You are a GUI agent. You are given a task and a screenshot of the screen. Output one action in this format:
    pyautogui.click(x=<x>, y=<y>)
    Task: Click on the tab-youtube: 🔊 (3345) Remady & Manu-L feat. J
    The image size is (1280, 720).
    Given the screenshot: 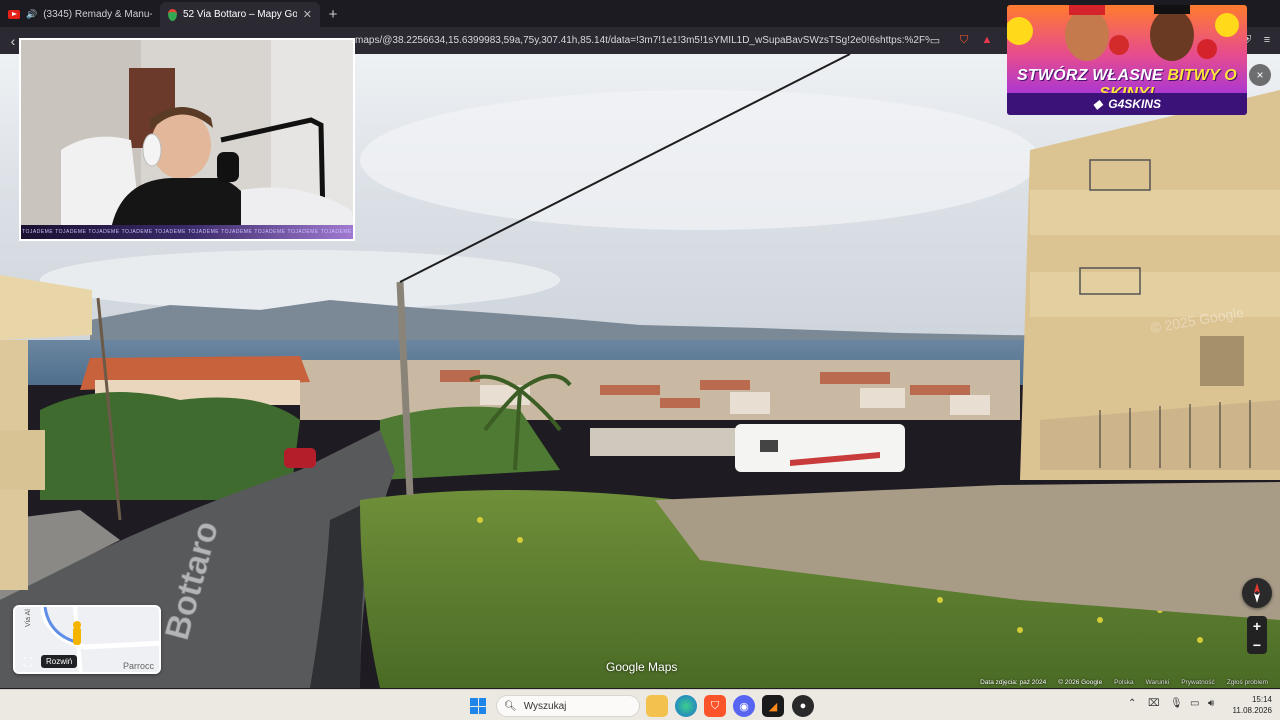 What is the action you would take?
    pyautogui.click(x=80, y=14)
    